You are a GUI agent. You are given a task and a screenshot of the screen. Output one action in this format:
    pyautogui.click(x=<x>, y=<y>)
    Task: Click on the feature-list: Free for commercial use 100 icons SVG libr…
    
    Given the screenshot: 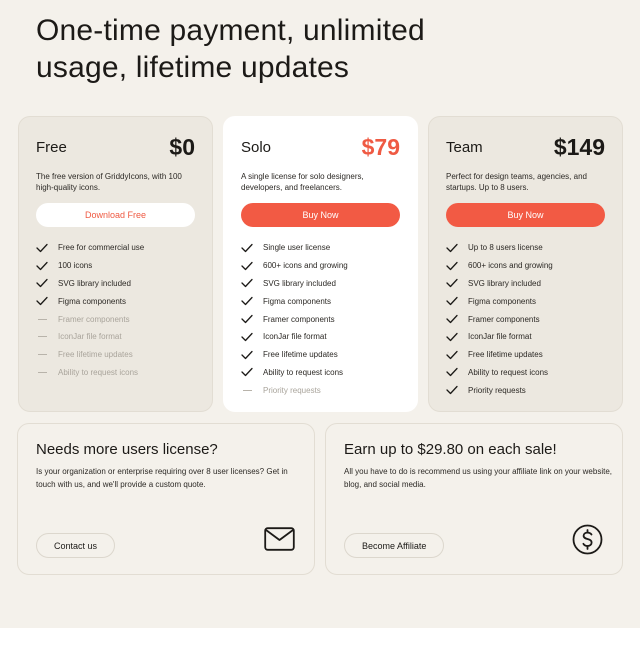 What is the action you would take?
    pyautogui.click(x=90, y=310)
    